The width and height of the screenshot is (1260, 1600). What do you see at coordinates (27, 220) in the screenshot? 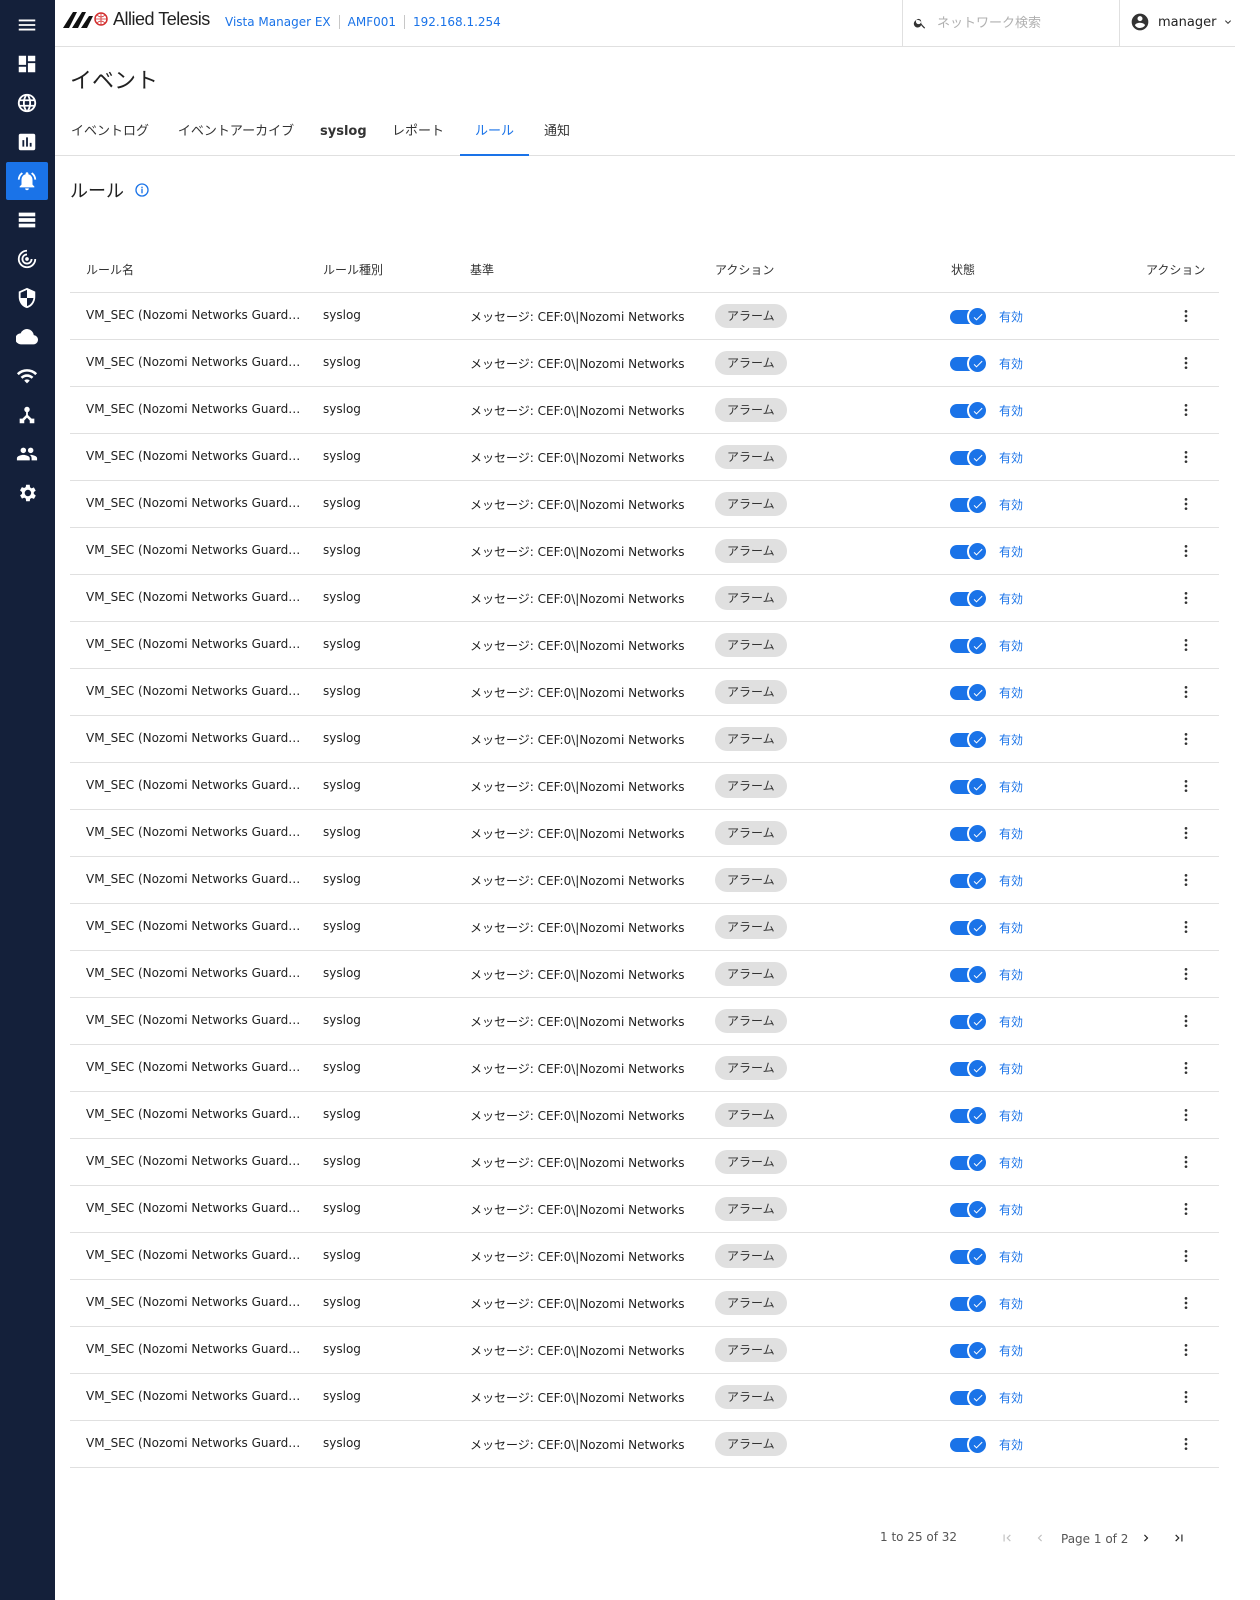
I see `sidebar-item-list` at bounding box center [27, 220].